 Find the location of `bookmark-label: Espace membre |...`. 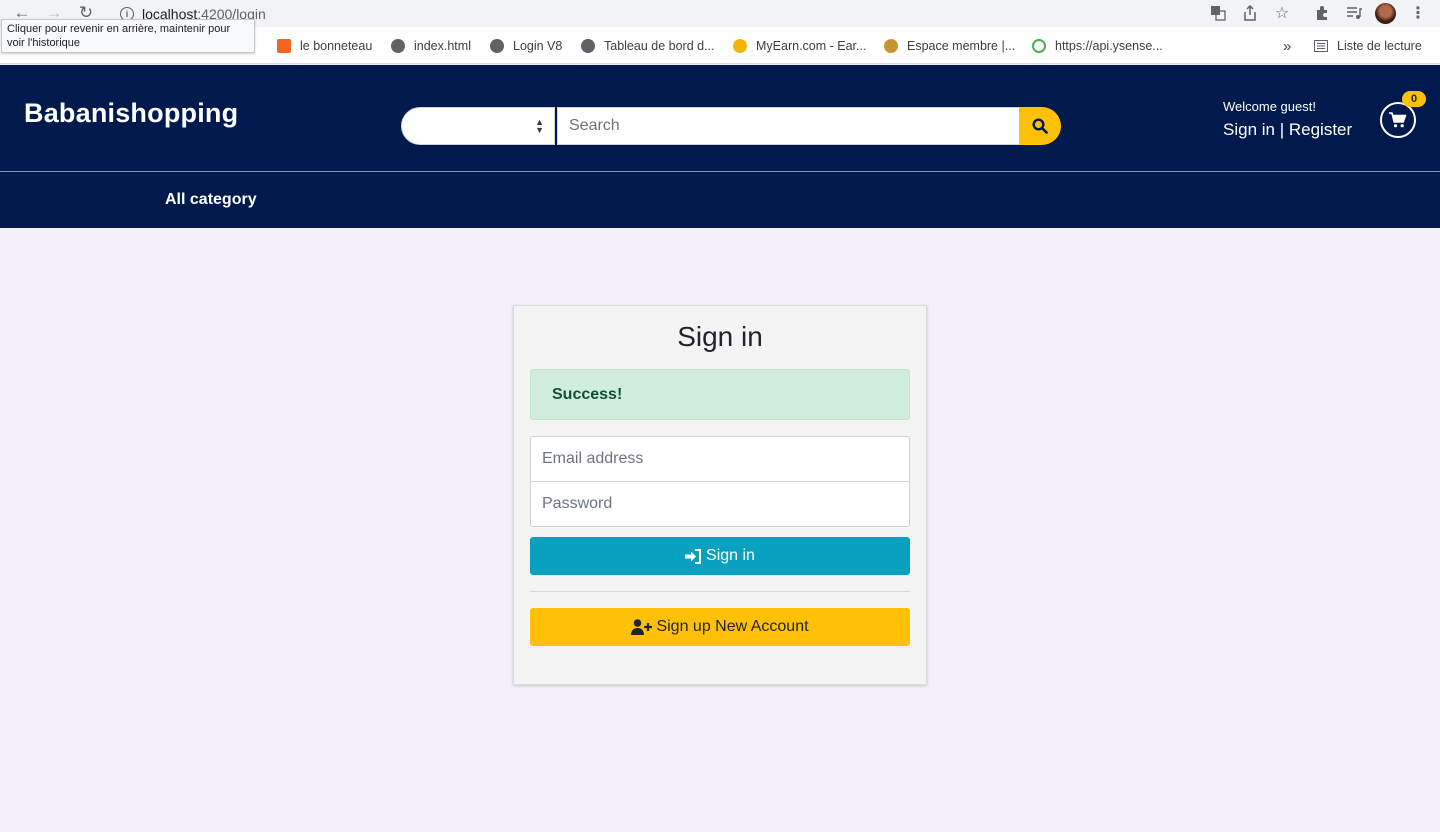

bookmark-label: Espace membre |... is located at coordinates (961, 46).